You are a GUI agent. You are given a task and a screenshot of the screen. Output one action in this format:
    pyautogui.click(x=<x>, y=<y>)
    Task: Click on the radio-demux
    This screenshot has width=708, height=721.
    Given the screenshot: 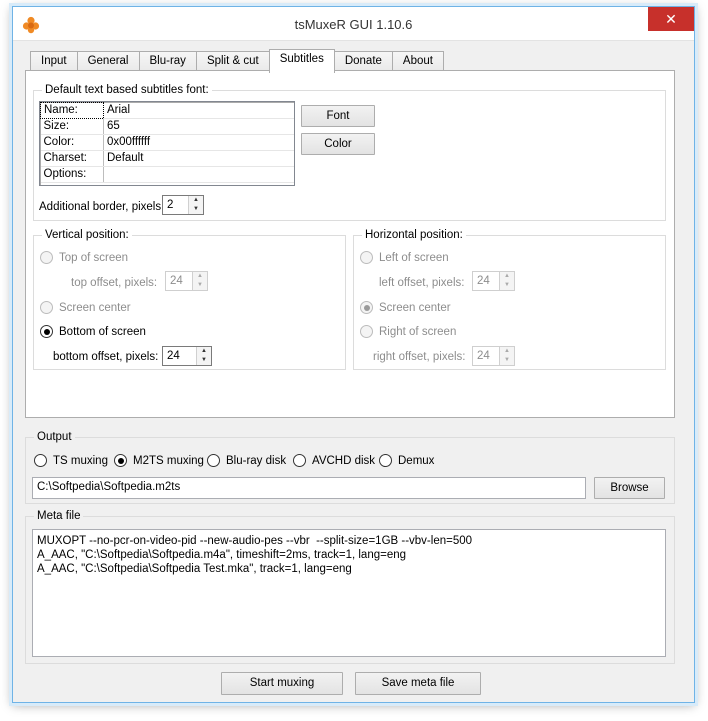 What is the action you would take?
    pyautogui.click(x=385, y=460)
    